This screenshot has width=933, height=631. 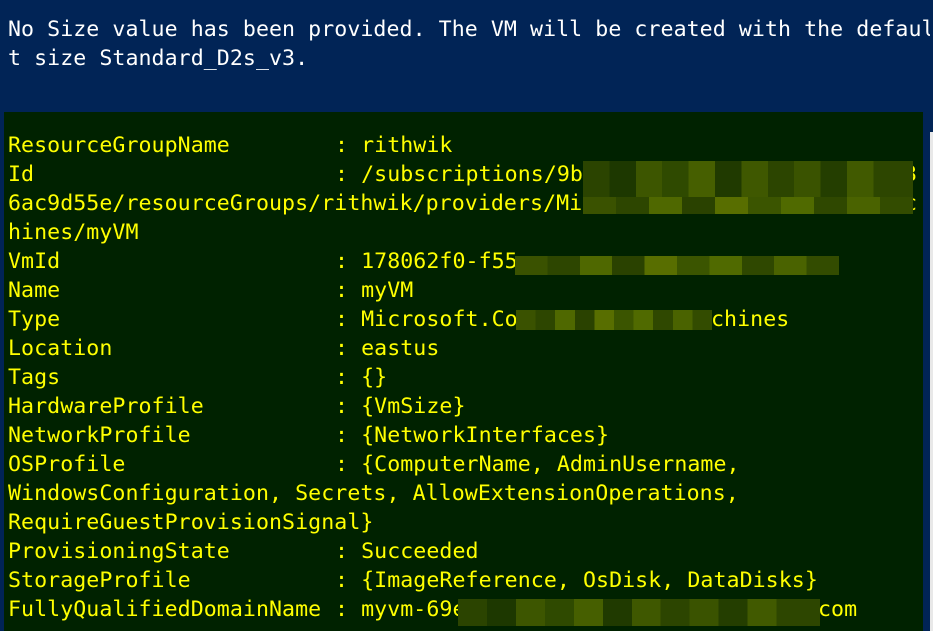 What do you see at coordinates (263, 261) in the screenshot?
I see `output-row-vmid: VmId: 178062f0-f55` at bounding box center [263, 261].